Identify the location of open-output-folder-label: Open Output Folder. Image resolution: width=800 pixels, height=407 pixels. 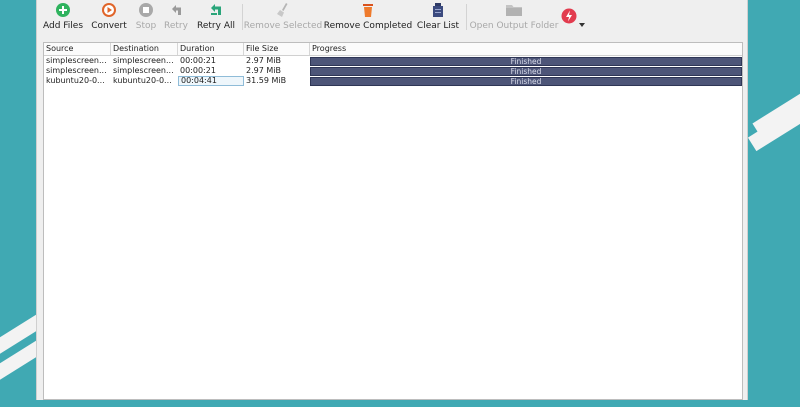
(514, 26).